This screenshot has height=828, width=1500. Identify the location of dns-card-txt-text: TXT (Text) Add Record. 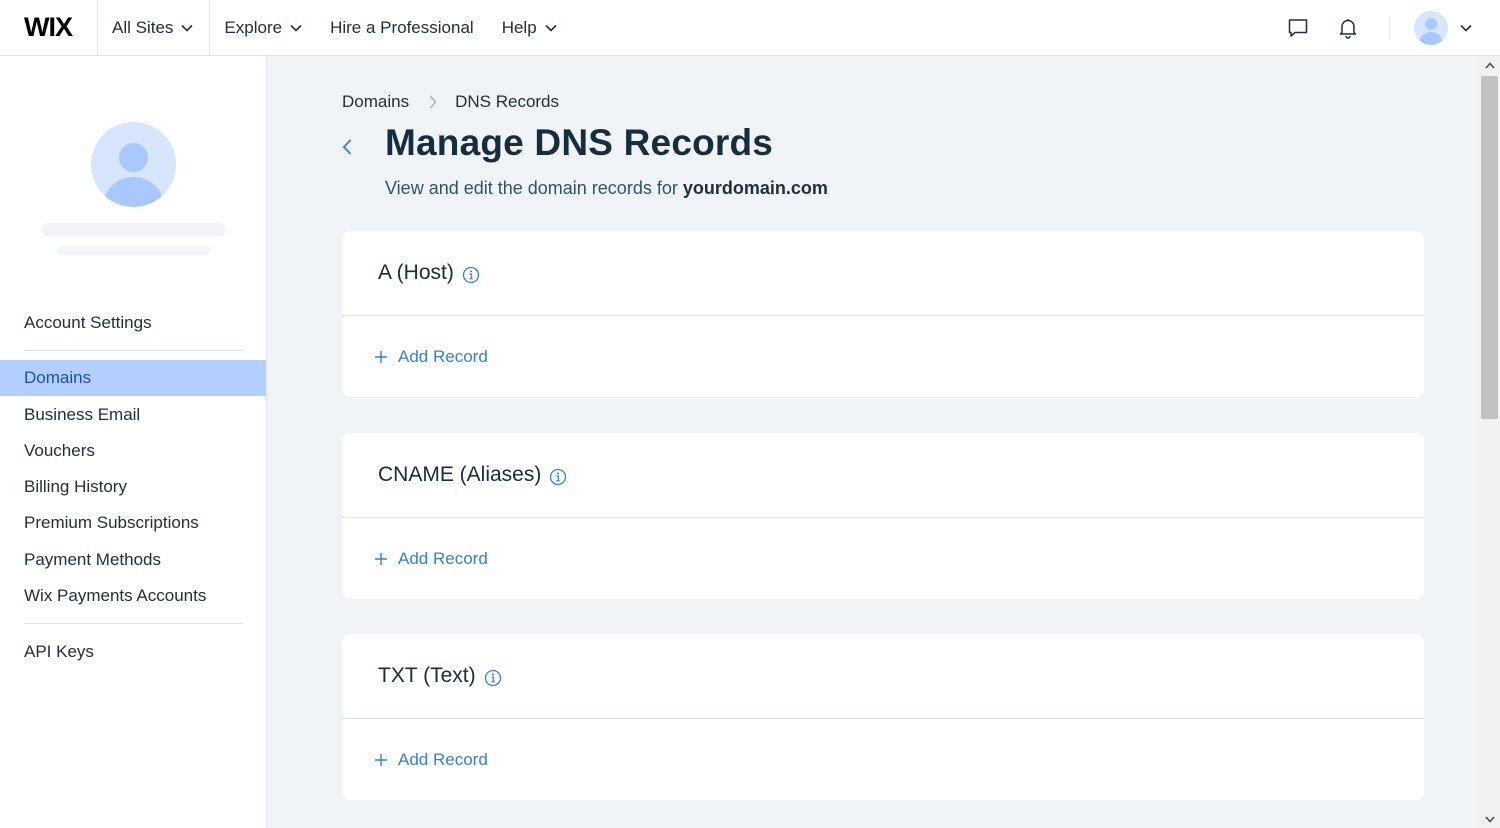
(883, 717).